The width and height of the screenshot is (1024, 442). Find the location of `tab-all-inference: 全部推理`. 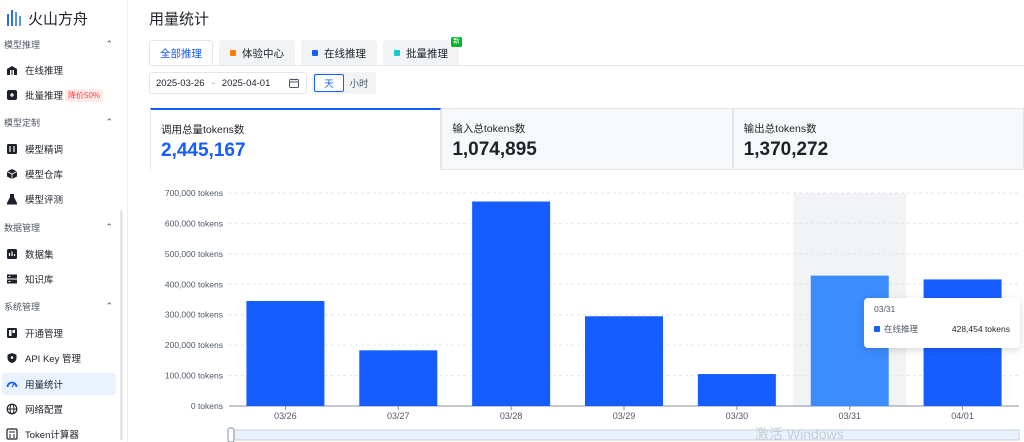

tab-all-inference: 全部推理 is located at coordinates (181, 53).